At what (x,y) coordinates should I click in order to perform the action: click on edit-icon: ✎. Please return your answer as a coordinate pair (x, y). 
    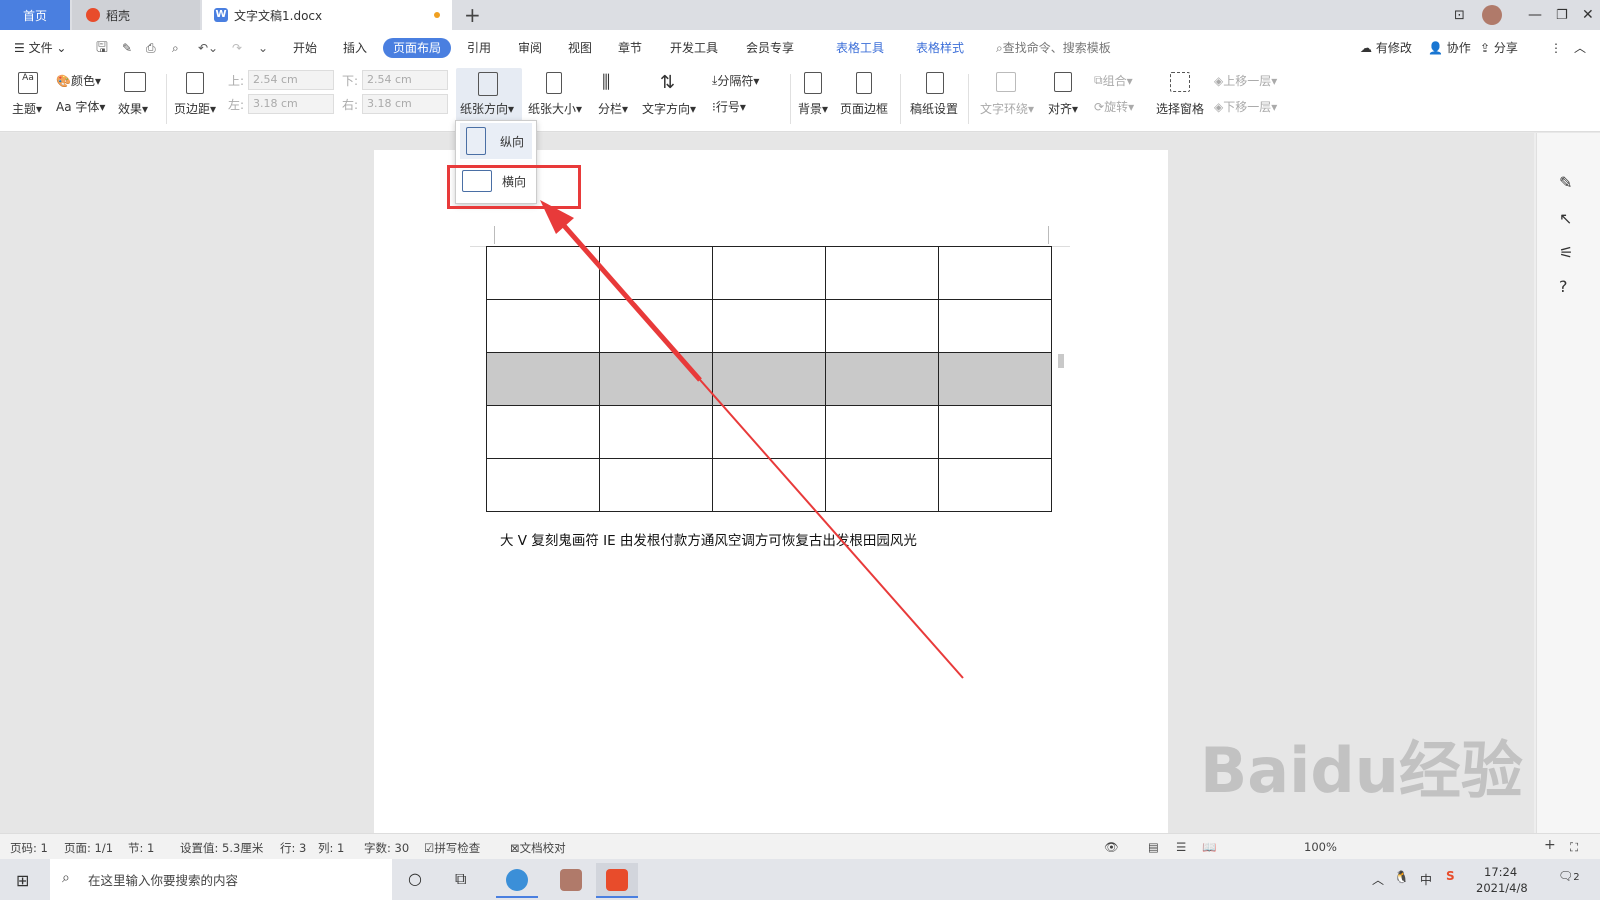
    Looking at the image, I should click on (1565, 182).